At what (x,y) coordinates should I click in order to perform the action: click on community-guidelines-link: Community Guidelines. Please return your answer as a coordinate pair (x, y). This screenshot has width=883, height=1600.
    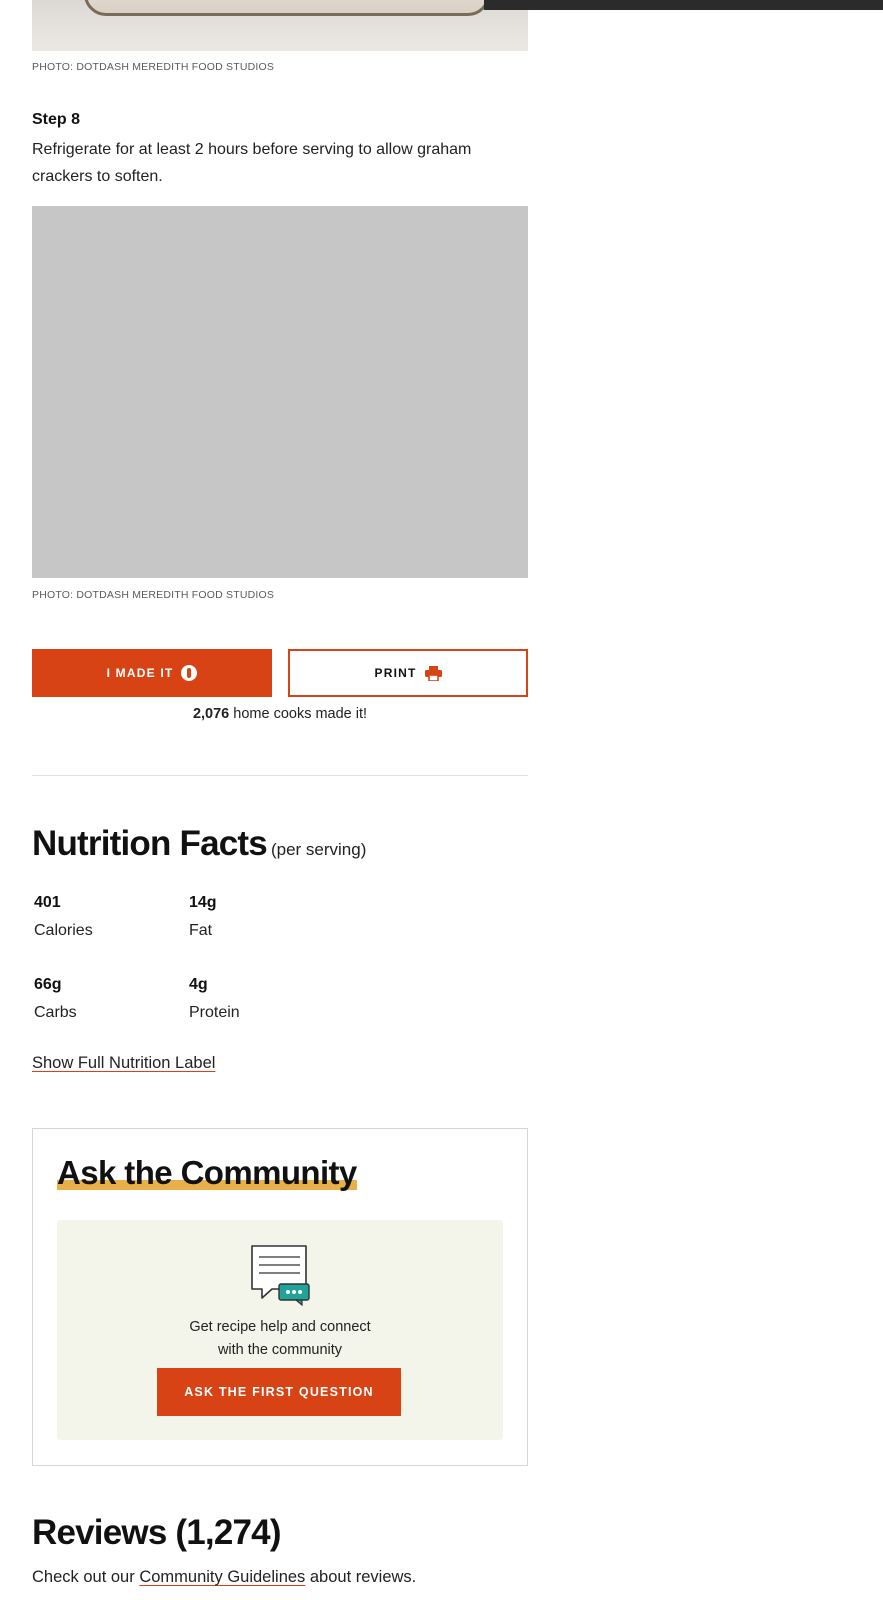
    Looking at the image, I should click on (222, 1577).